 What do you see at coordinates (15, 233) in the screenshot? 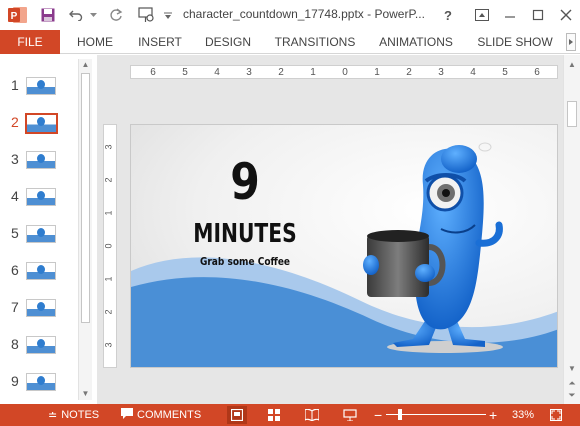
I see `thumbnail-number: 5` at bounding box center [15, 233].